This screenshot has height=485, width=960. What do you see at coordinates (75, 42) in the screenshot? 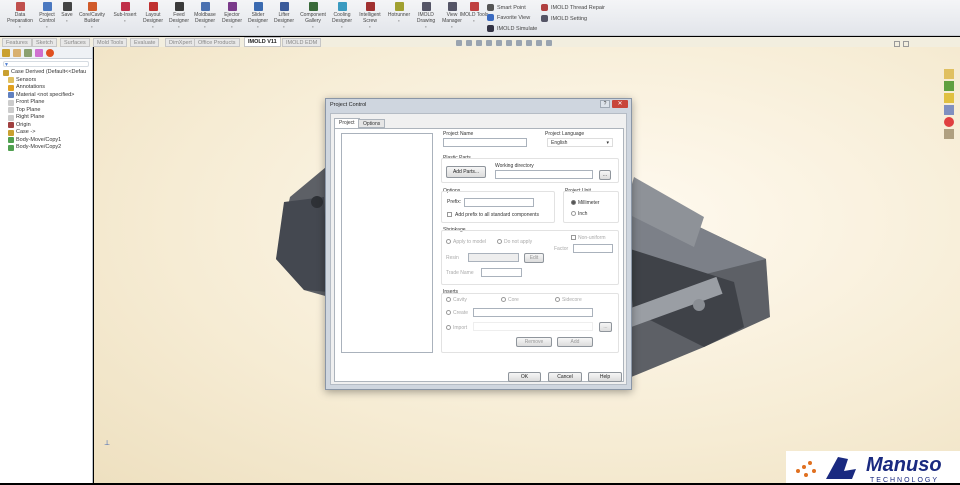
I see `tab-surfaces: Surfaces` at bounding box center [75, 42].